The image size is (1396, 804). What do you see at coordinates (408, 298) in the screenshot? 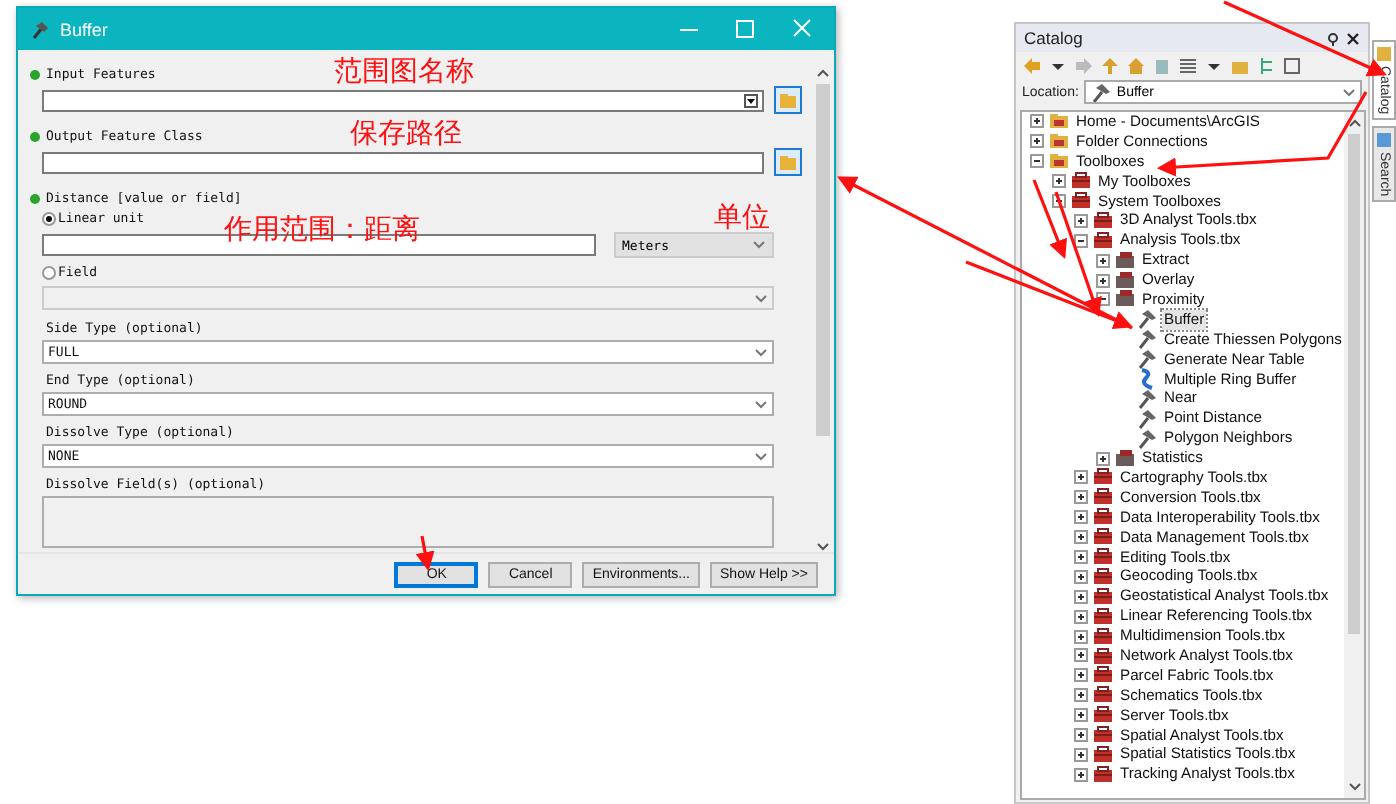
I see `field-dropdown` at bounding box center [408, 298].